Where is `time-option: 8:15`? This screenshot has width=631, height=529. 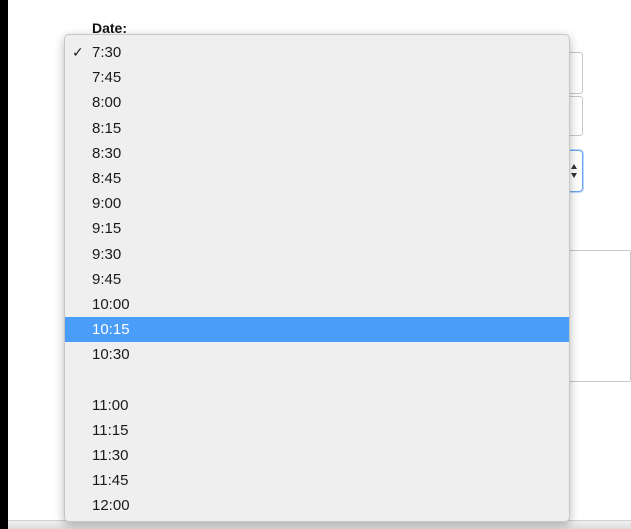 time-option: 8:15 is located at coordinates (317, 128).